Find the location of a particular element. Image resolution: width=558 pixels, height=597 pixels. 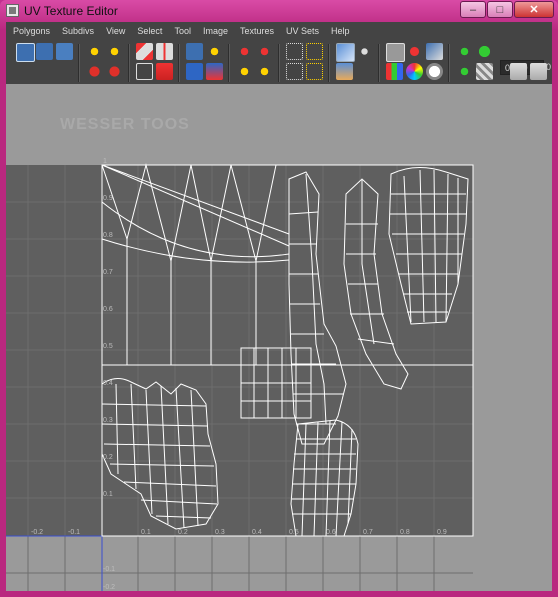

x-tick-label: 0.1 is located at coordinates (146, 532).